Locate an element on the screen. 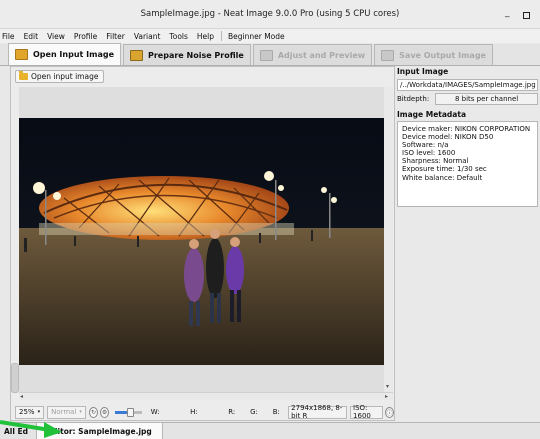 The height and width of the screenshot is (439, 540). scroll-left-icon: ◂ is located at coordinates (21, 396).